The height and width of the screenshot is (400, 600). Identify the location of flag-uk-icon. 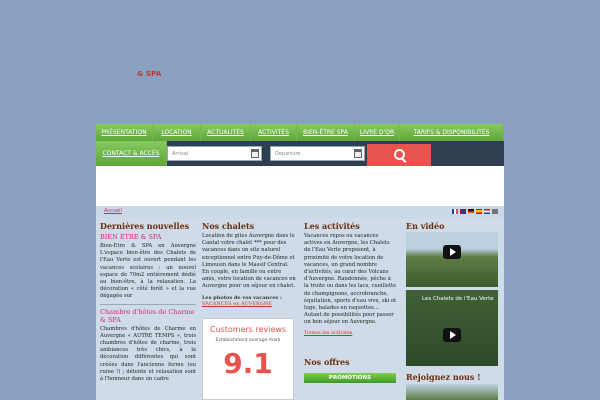
(463, 211).